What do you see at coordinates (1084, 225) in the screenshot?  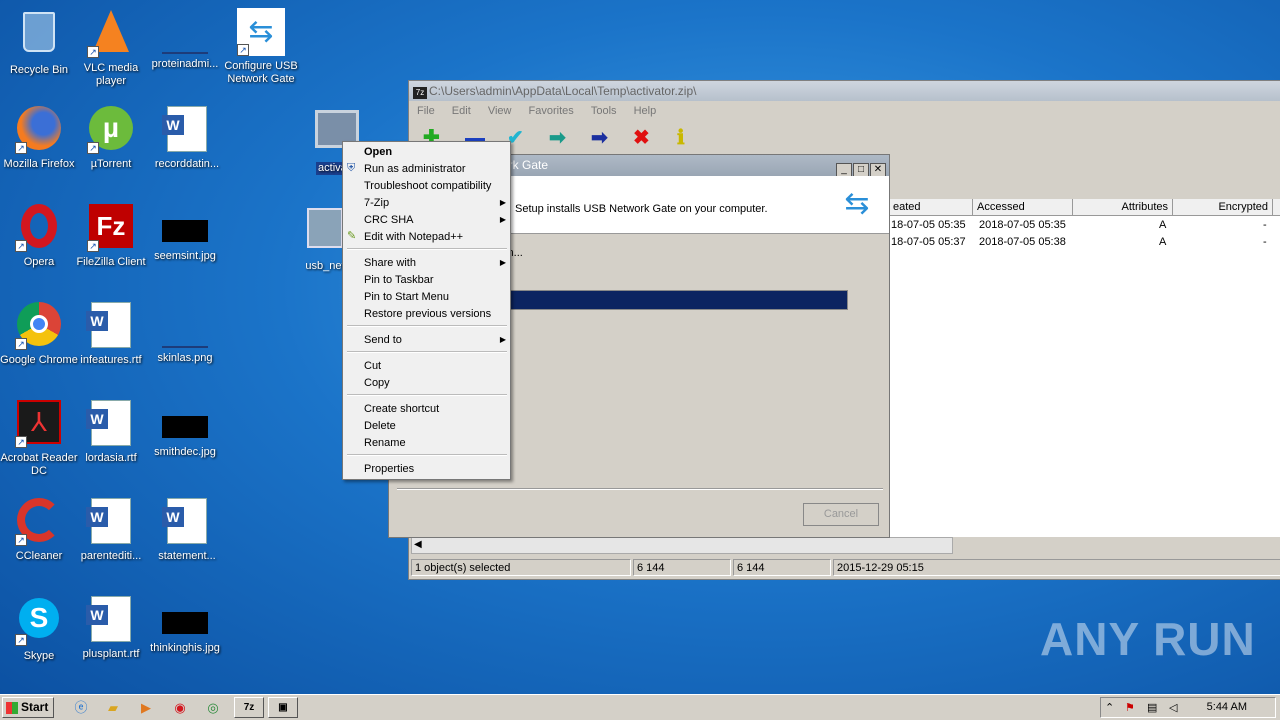 I see `table-row: 18-07-05 05:35 2018-07-05 05:35 A -` at bounding box center [1084, 225].